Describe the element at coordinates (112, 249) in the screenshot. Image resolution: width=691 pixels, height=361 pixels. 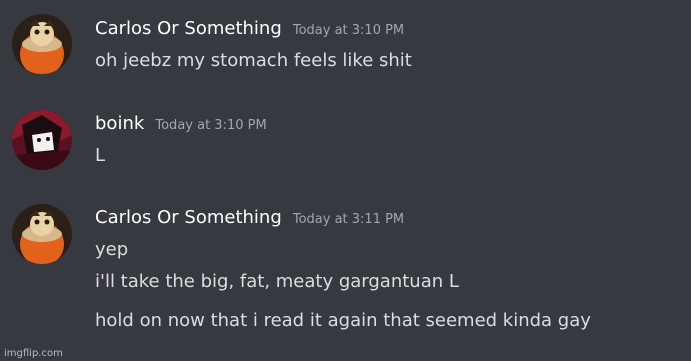
I see `message-text: yep` at that location.